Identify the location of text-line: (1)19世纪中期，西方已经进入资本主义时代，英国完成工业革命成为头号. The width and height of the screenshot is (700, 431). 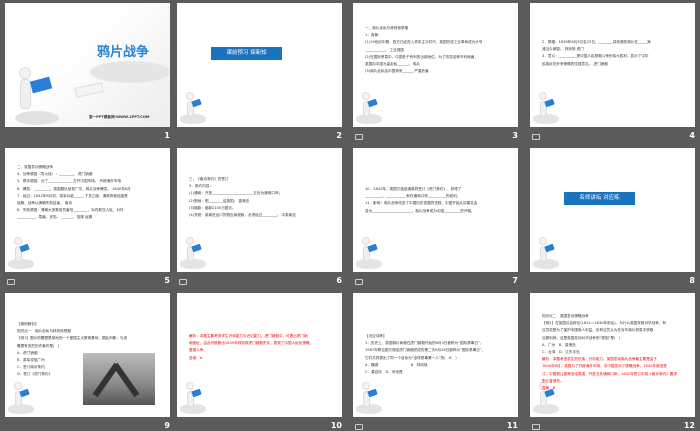
(424, 42).